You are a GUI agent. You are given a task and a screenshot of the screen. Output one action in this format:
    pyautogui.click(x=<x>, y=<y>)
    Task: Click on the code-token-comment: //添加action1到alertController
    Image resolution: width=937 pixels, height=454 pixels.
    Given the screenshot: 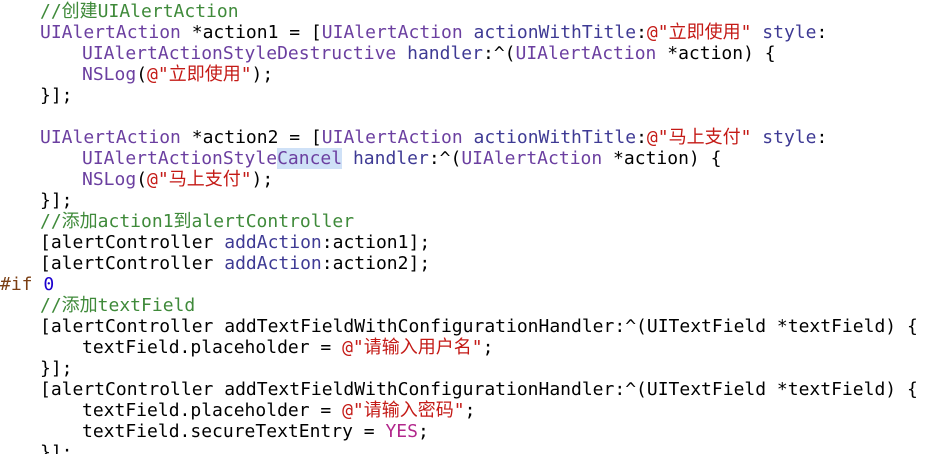 What is the action you would take?
    pyautogui.click(x=197, y=221)
    